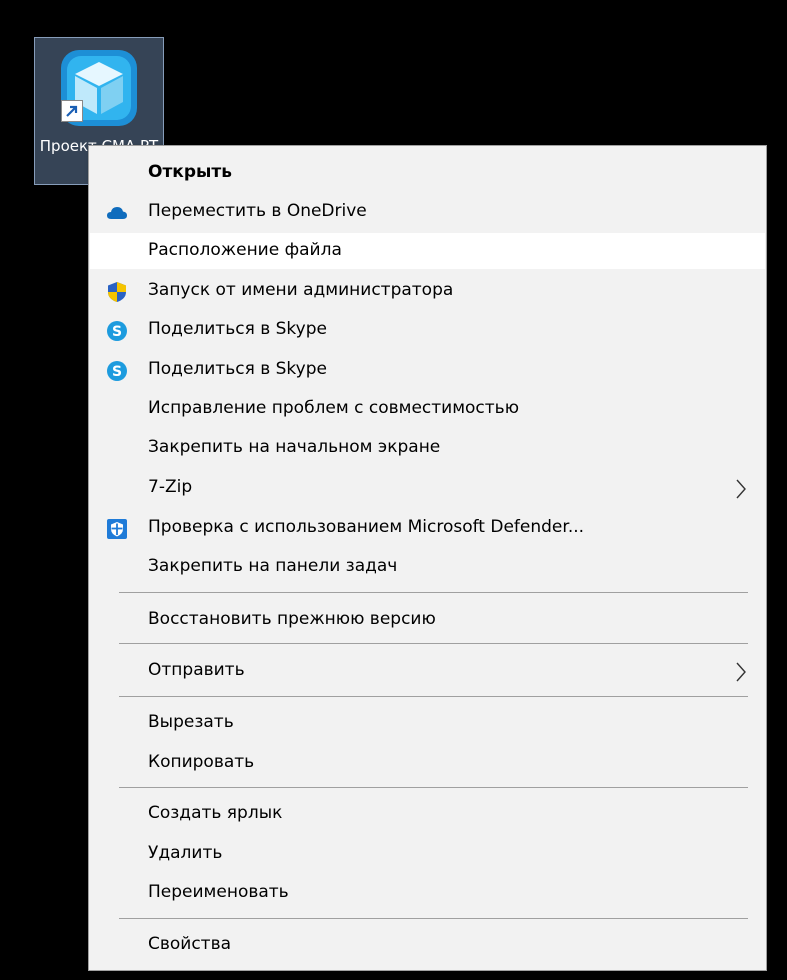 This screenshot has width=787, height=980. Describe the element at coordinates (190, 944) in the screenshot. I see `menu-item-label: Свойства` at that location.